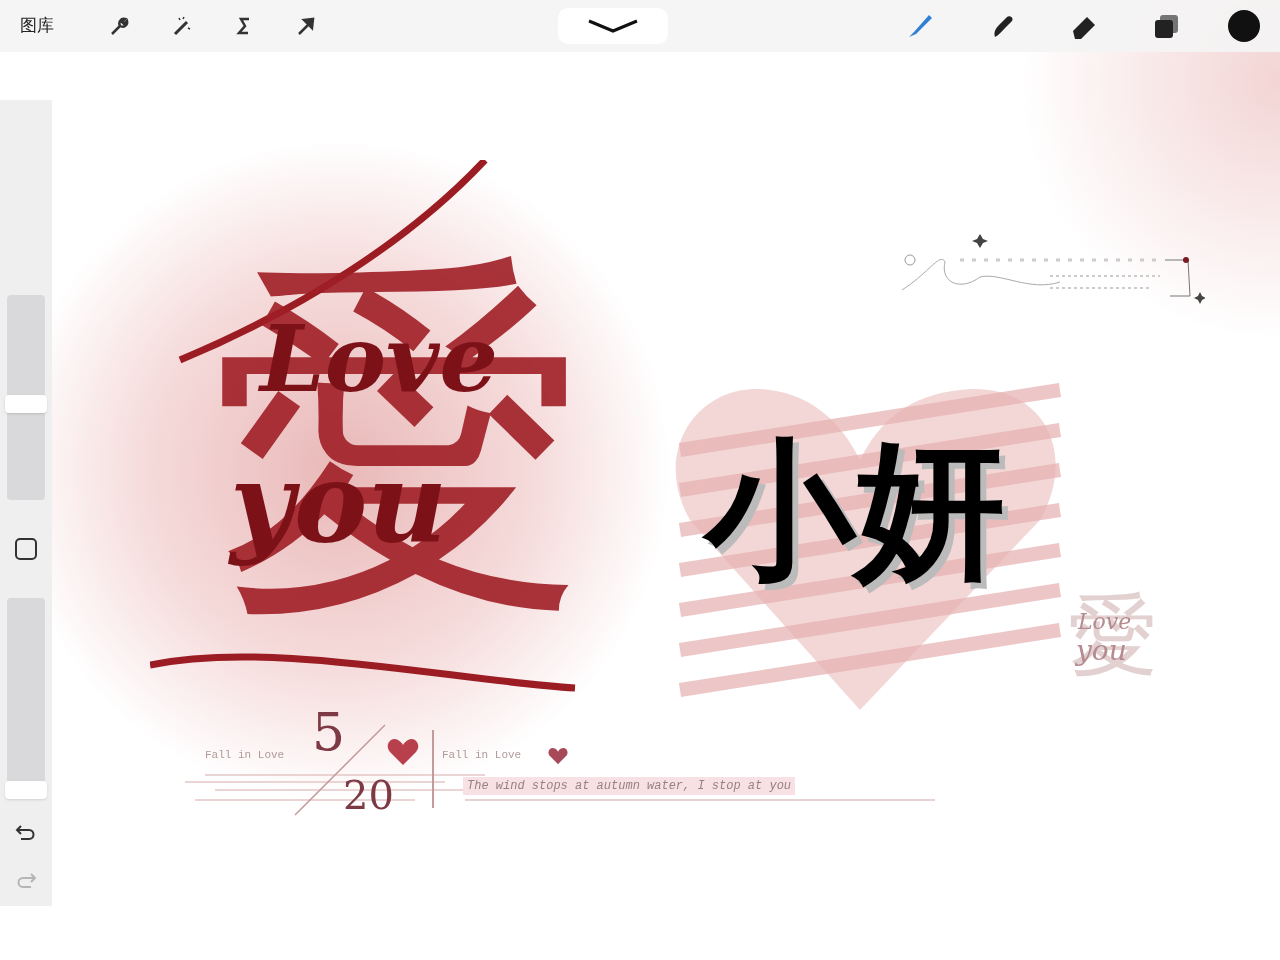 The height and width of the screenshot is (960, 1280). I want to click on opacity-slider, so click(26, 698).